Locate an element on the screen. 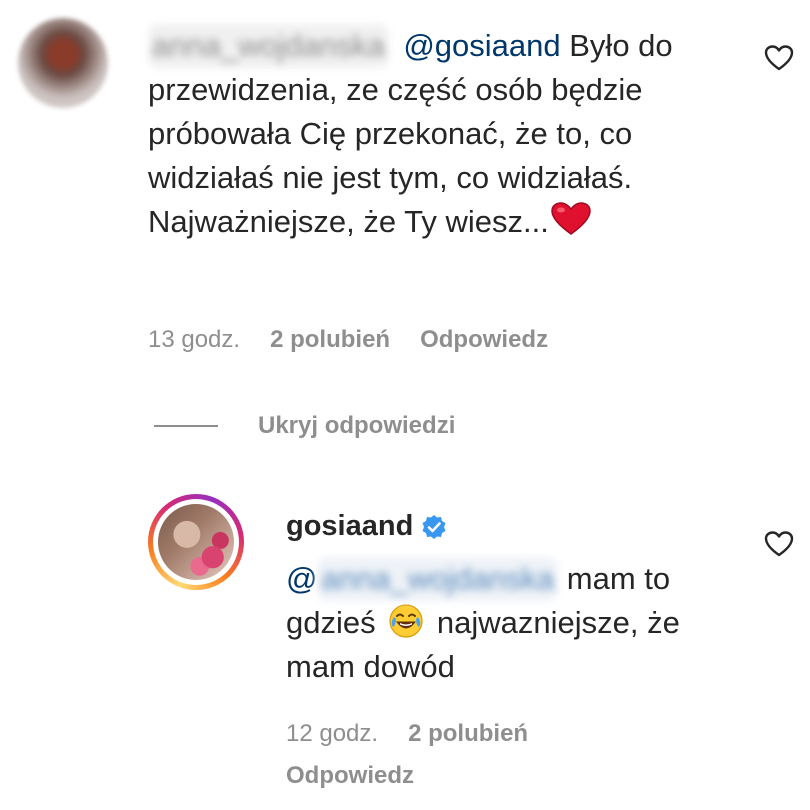 This screenshot has width=810, height=810. reply-username: gosiaand is located at coordinates (349, 526).